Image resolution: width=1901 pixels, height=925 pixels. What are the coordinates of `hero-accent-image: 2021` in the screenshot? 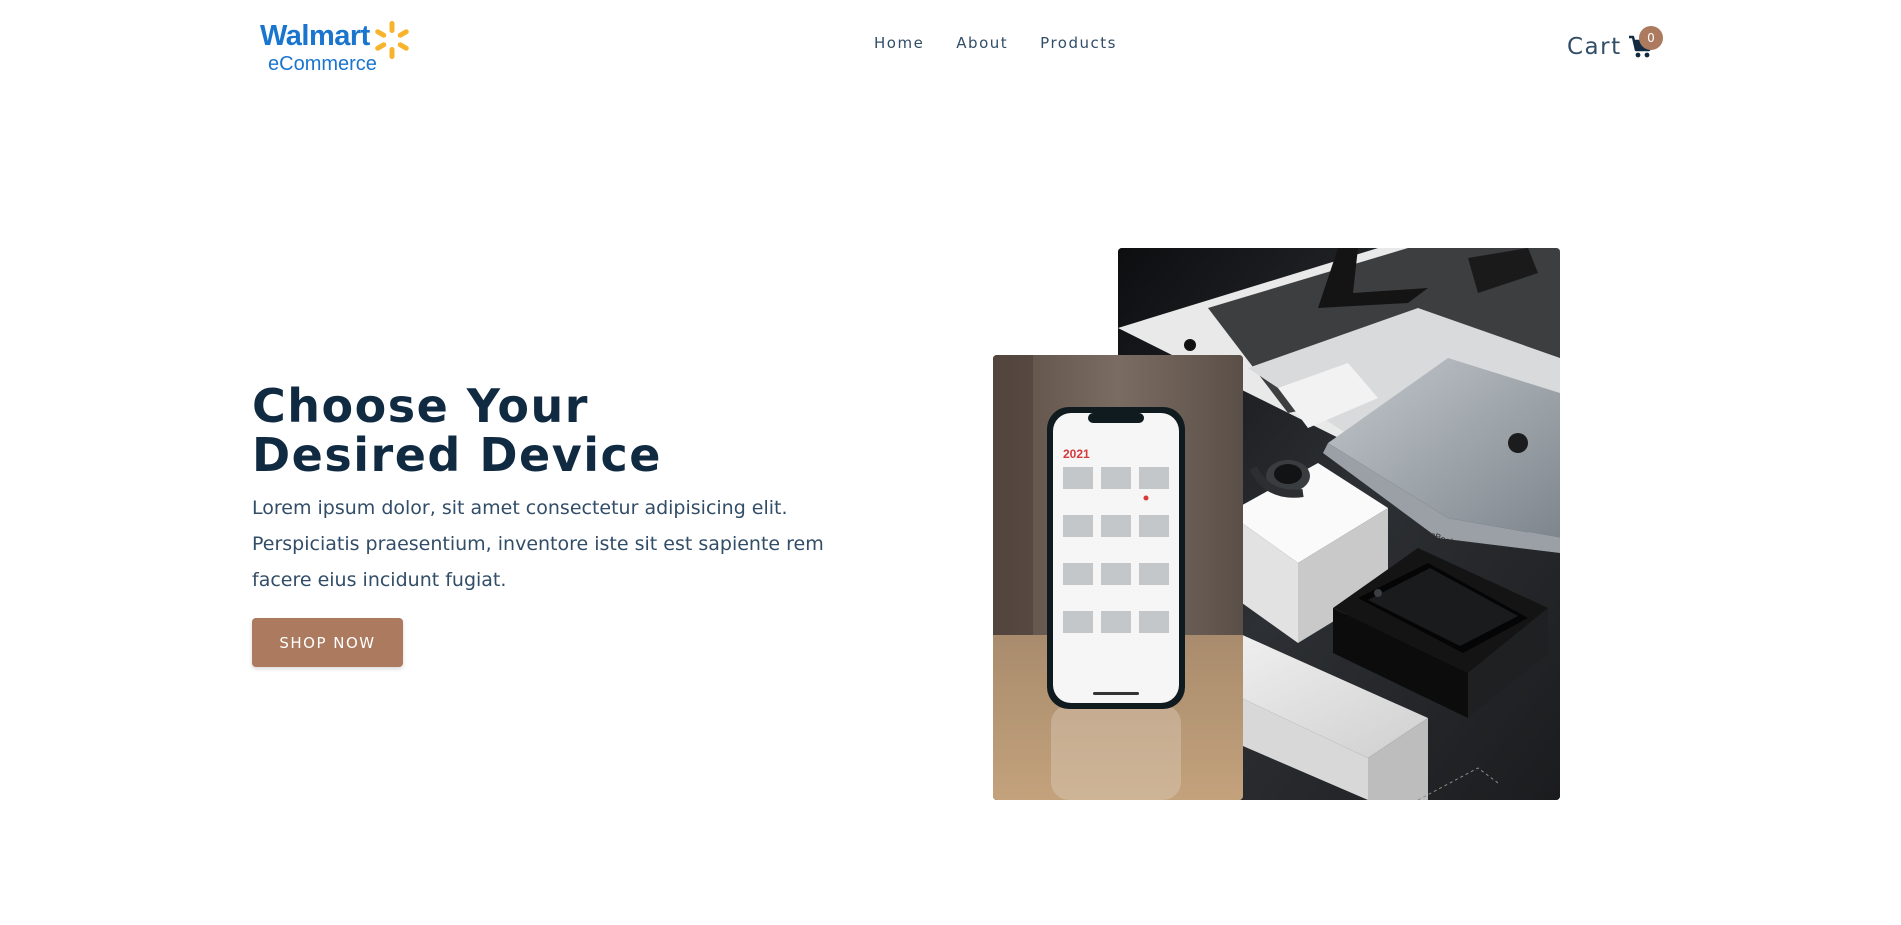 It's located at (1118, 577).